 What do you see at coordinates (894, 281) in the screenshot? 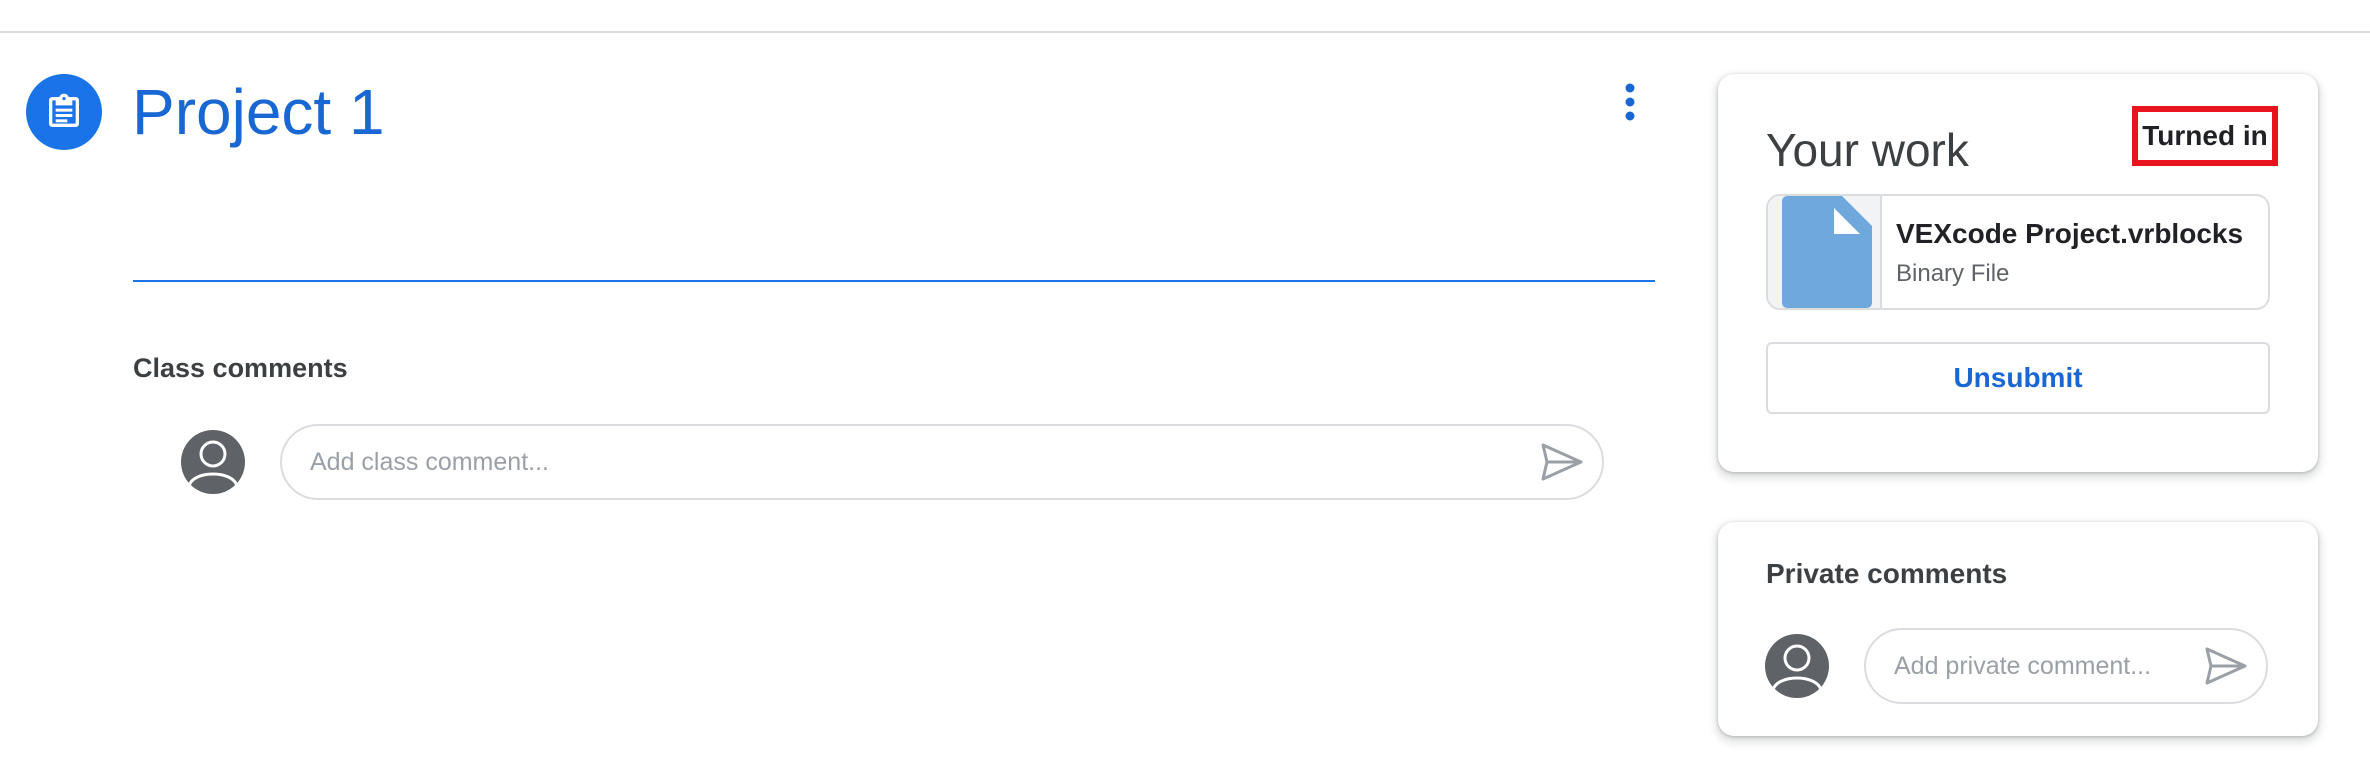
I see `title-divider` at bounding box center [894, 281].